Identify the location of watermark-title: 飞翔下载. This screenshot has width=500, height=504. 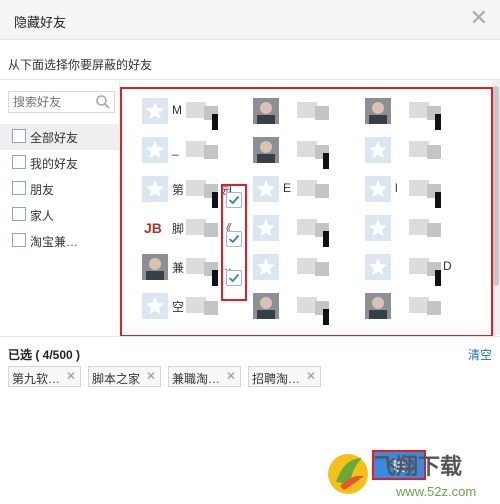
(418, 466).